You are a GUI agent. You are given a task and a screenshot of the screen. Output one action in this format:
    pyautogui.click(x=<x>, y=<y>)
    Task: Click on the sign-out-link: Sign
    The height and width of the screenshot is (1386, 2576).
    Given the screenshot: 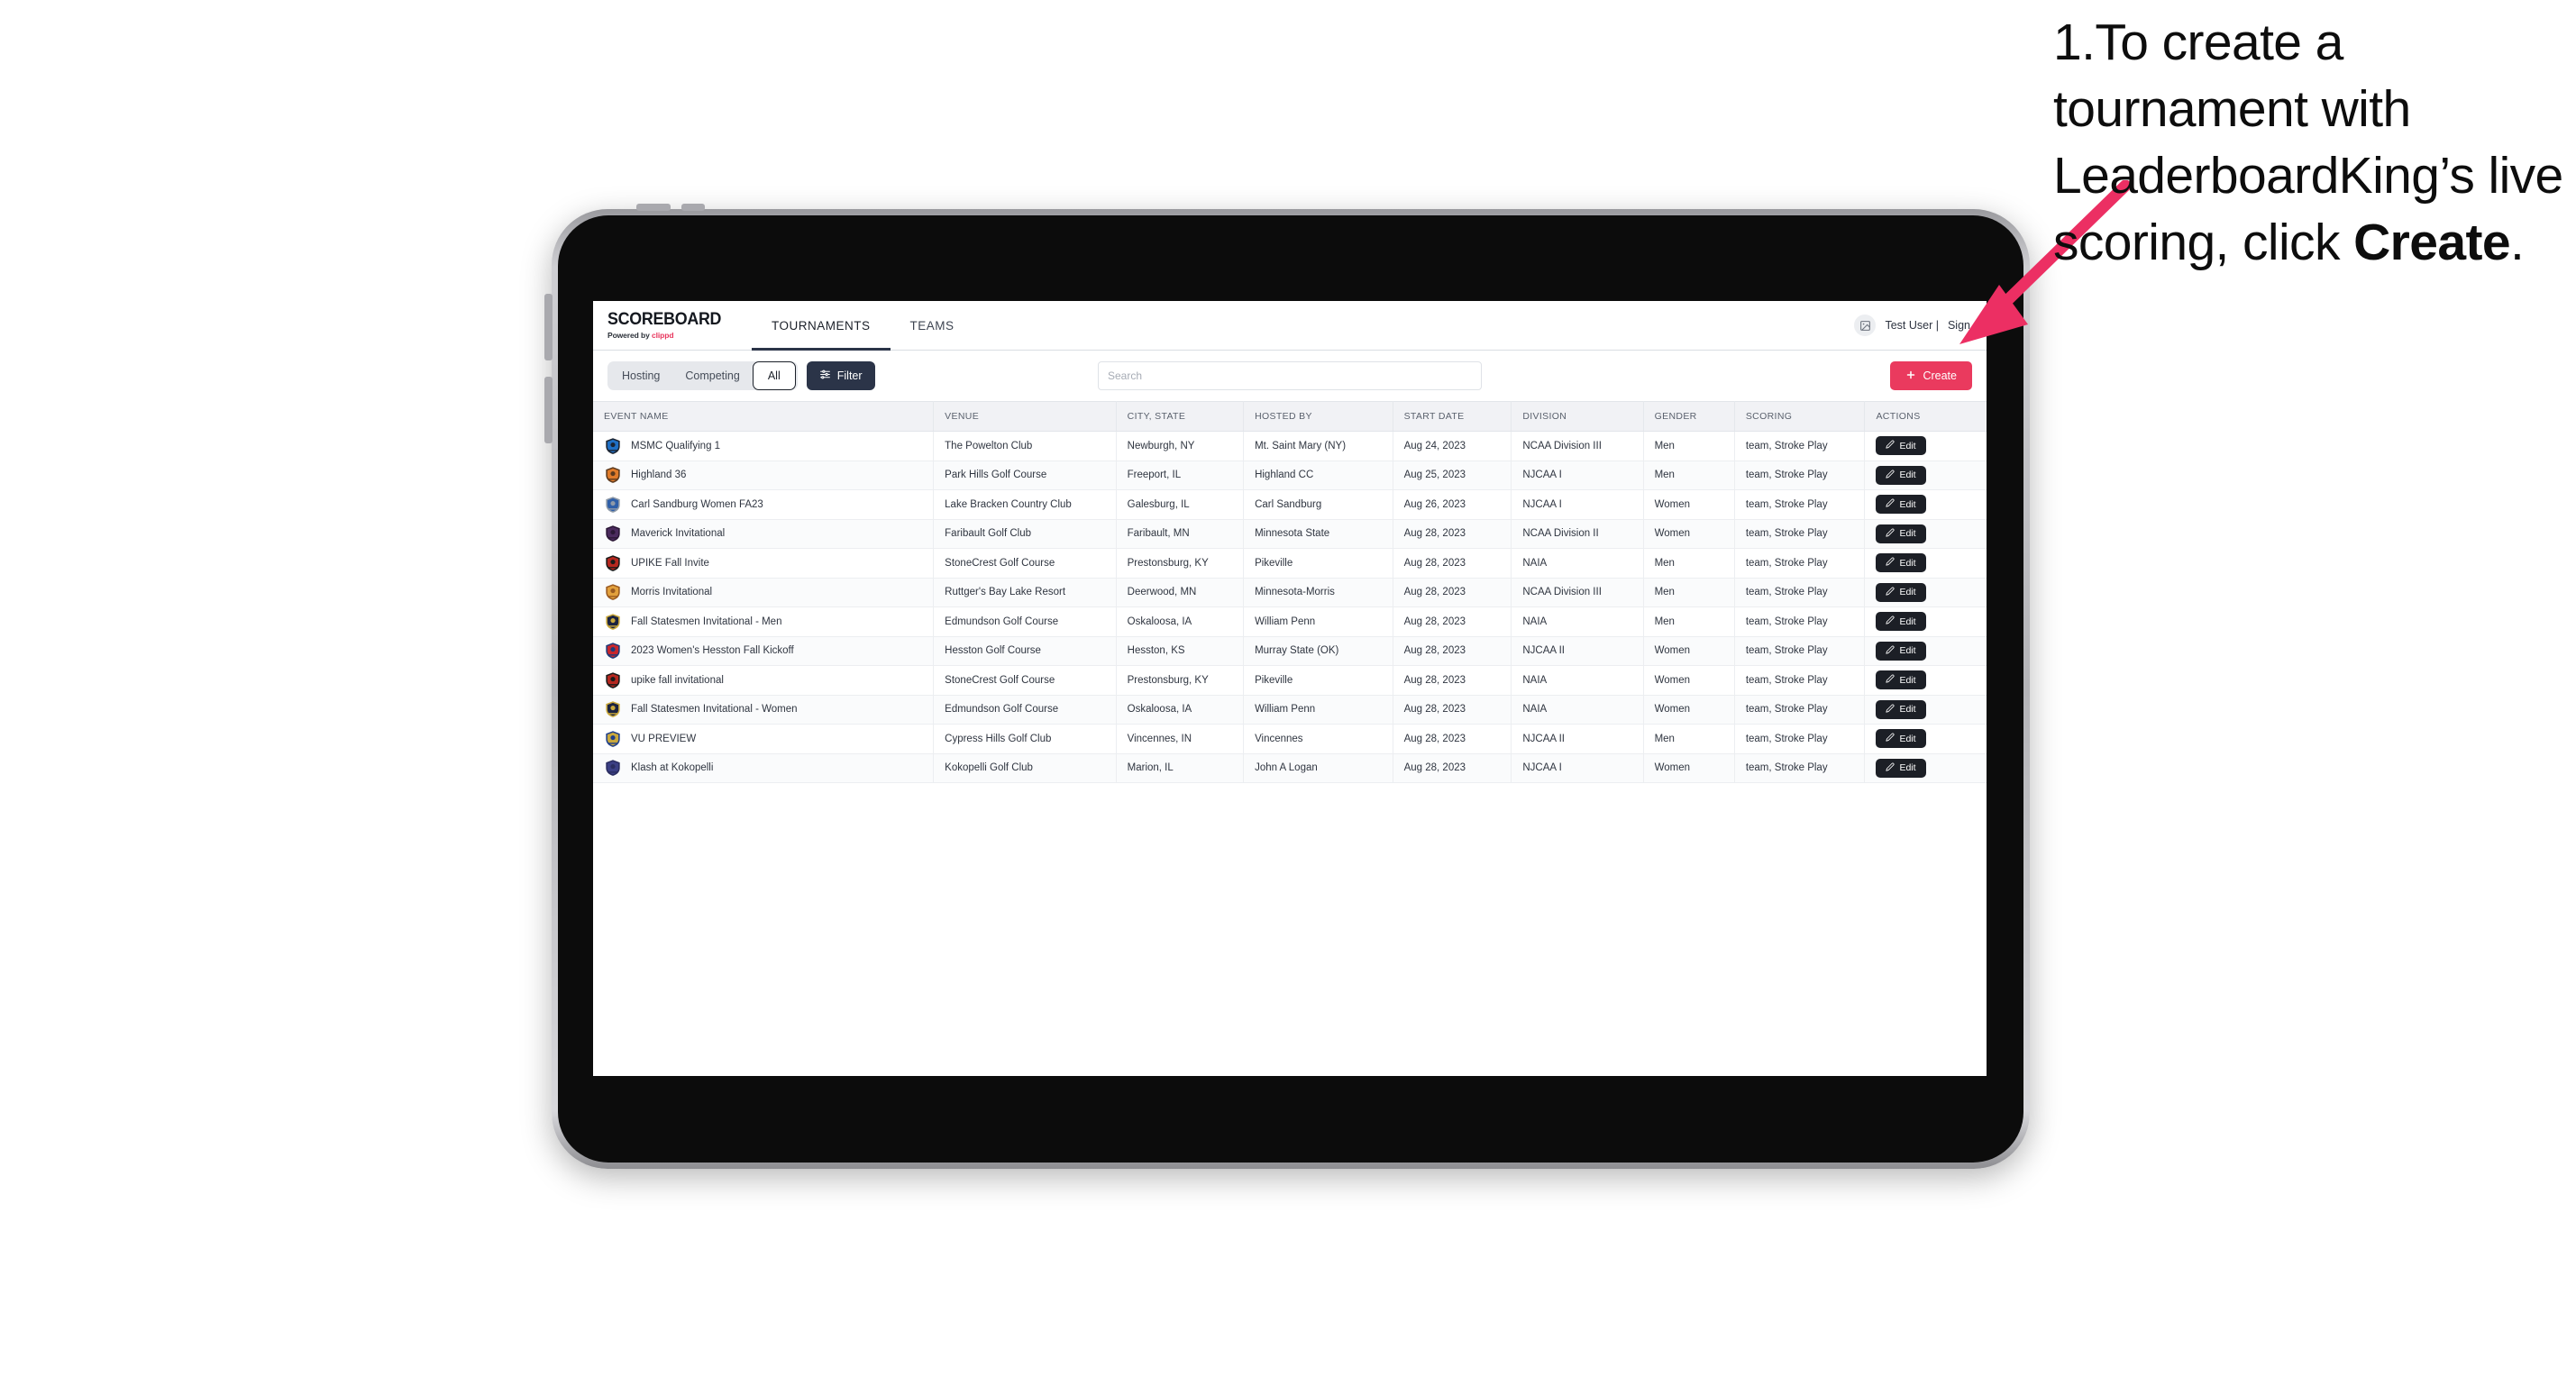 What is the action you would take?
    pyautogui.click(x=1959, y=325)
    